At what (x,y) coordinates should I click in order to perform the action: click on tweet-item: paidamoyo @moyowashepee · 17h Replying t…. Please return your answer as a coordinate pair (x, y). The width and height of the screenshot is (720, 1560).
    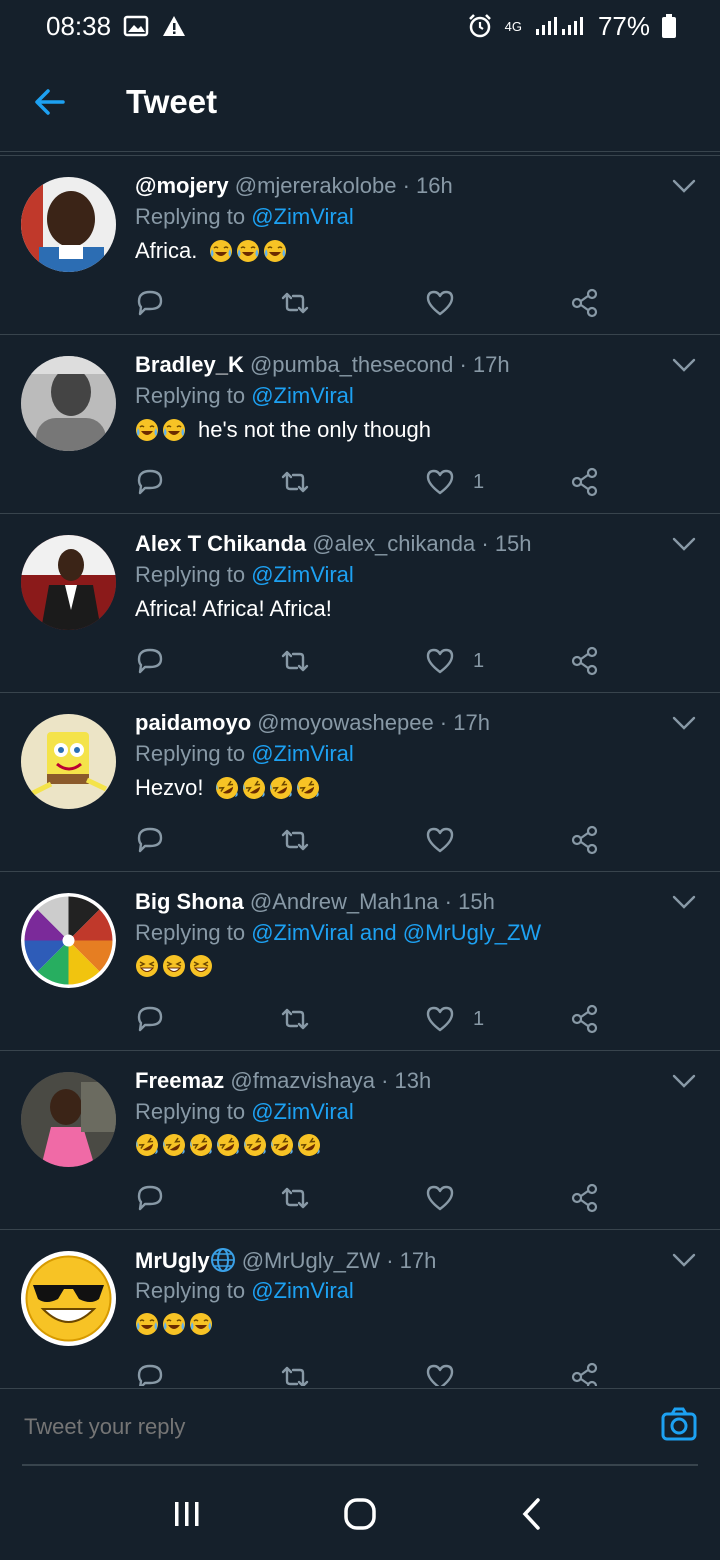
    Looking at the image, I should click on (360, 782).